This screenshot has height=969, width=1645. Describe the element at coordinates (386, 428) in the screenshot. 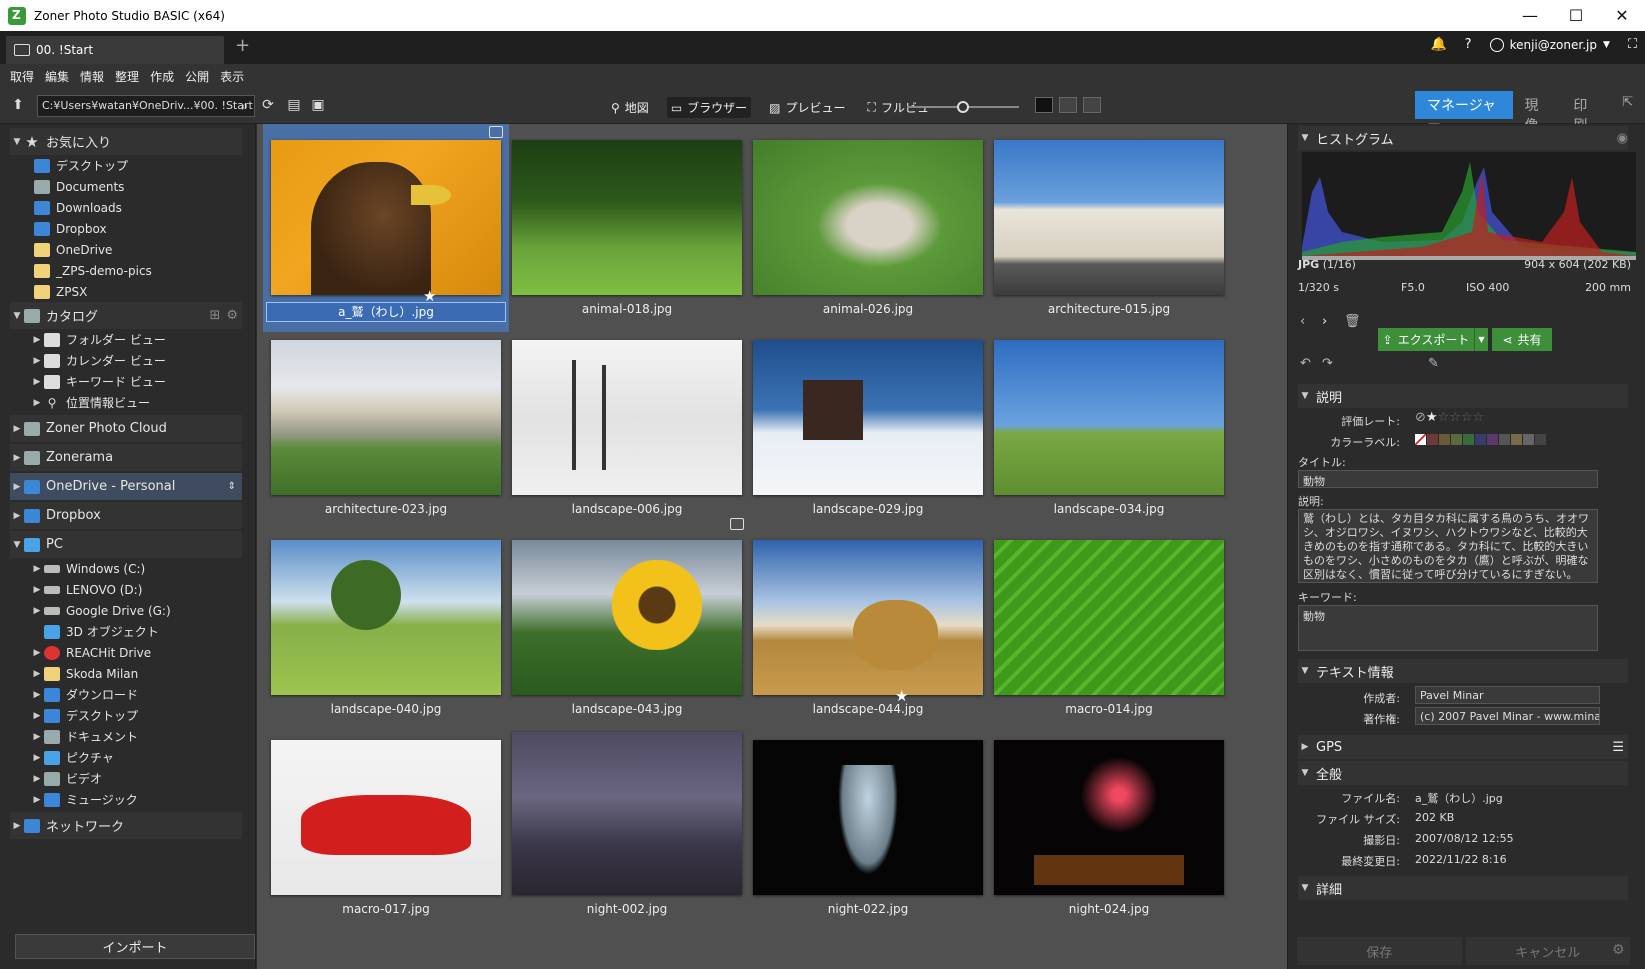

I see `photo-cell: architecture-023.jpg` at that location.